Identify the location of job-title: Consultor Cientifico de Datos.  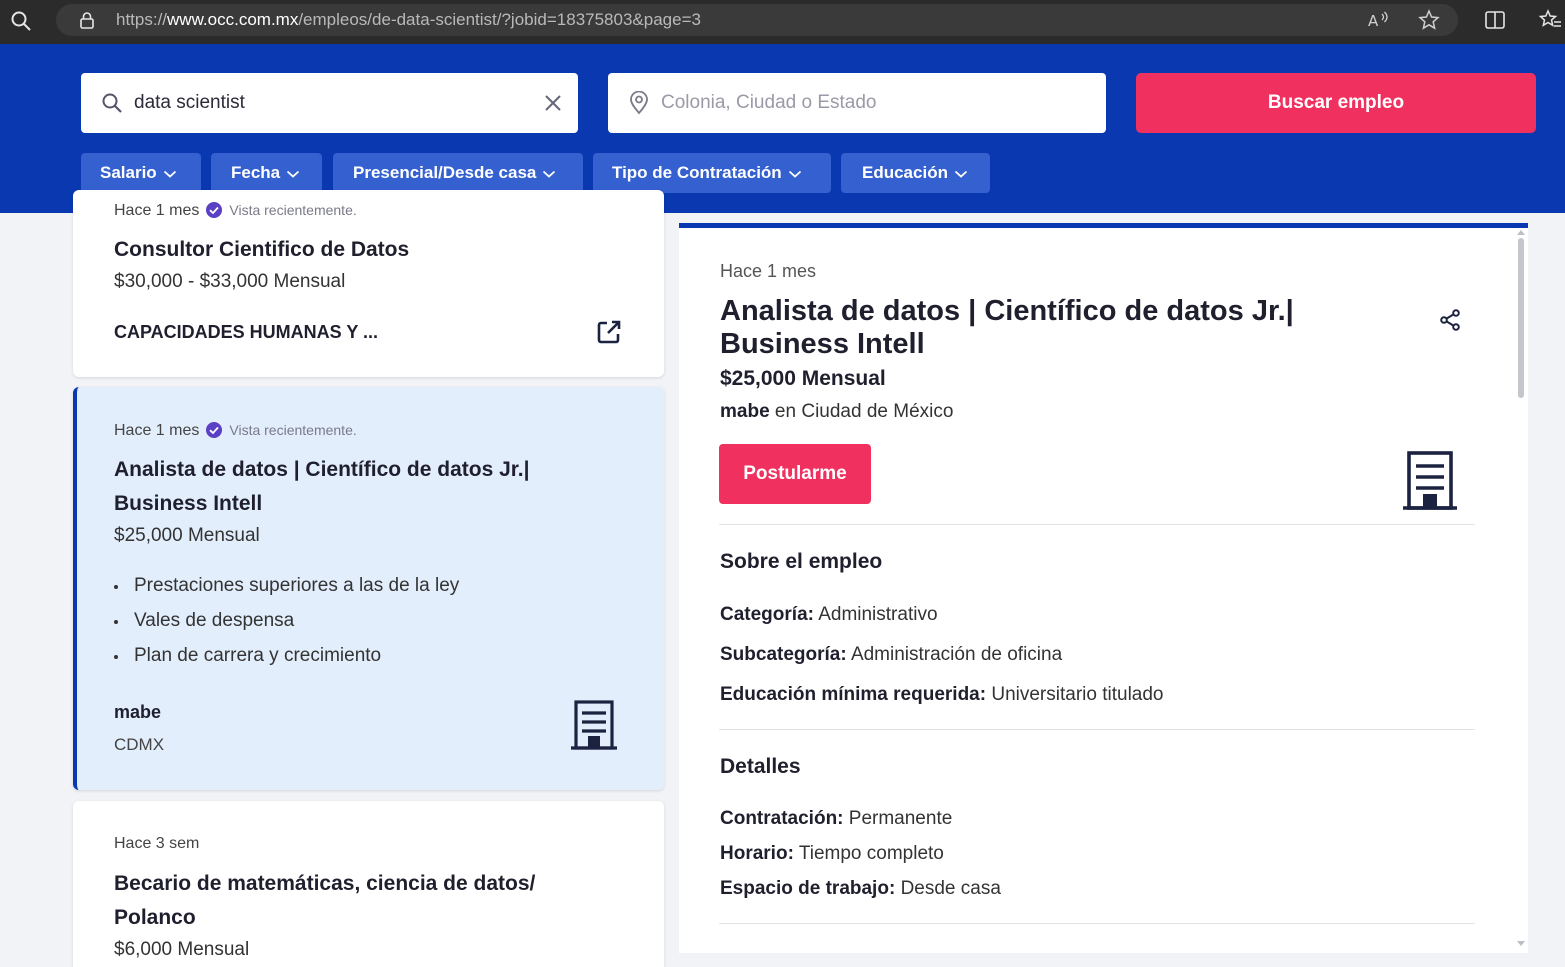
(261, 250).